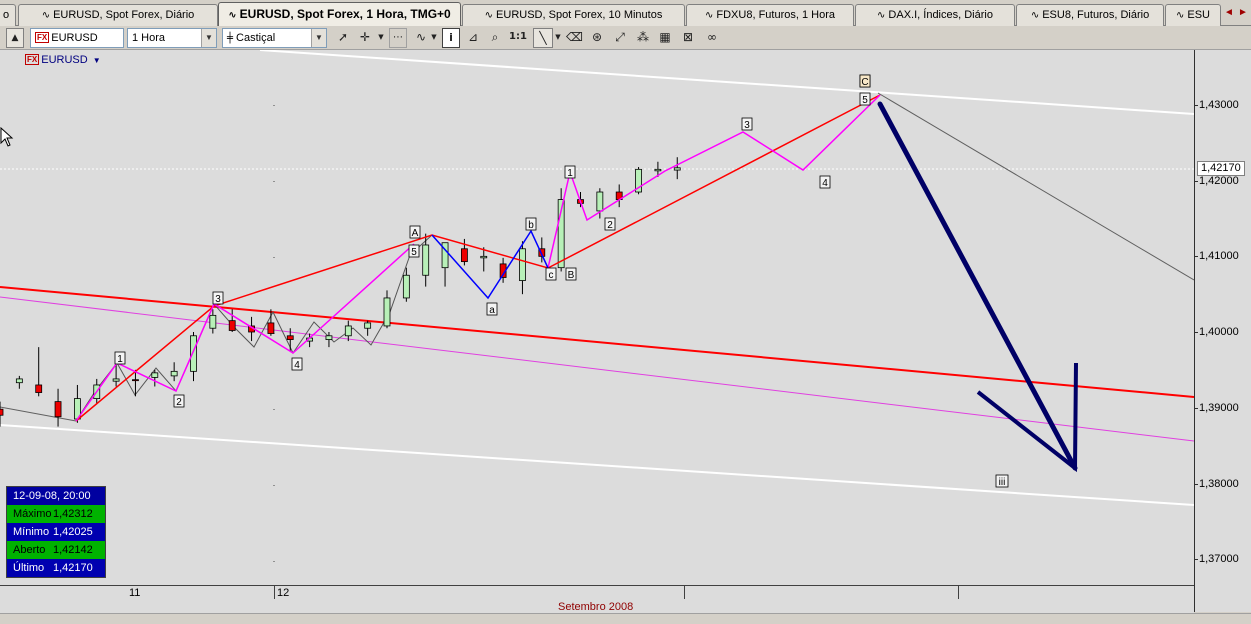 The height and width of the screenshot is (624, 1251). Describe the element at coordinates (665, 38) in the screenshot. I see `calculator-icon: ▦` at that location.